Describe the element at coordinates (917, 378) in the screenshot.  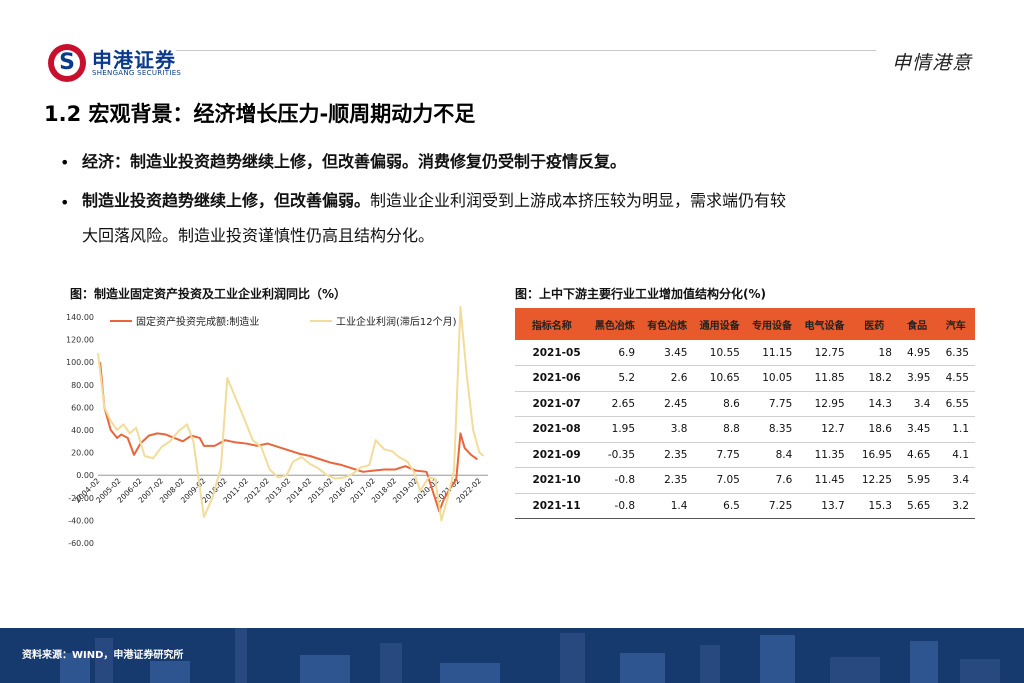
I see `table-cell: 3.95` at that location.